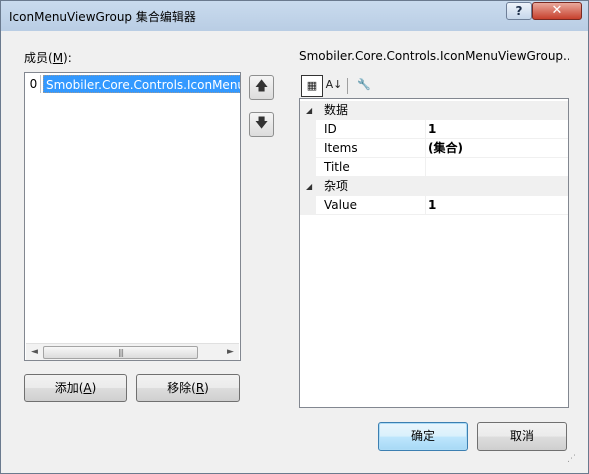 Image resolution: width=589 pixels, height=474 pixels. I want to click on alphabetical-icon: A↓, so click(334, 86).